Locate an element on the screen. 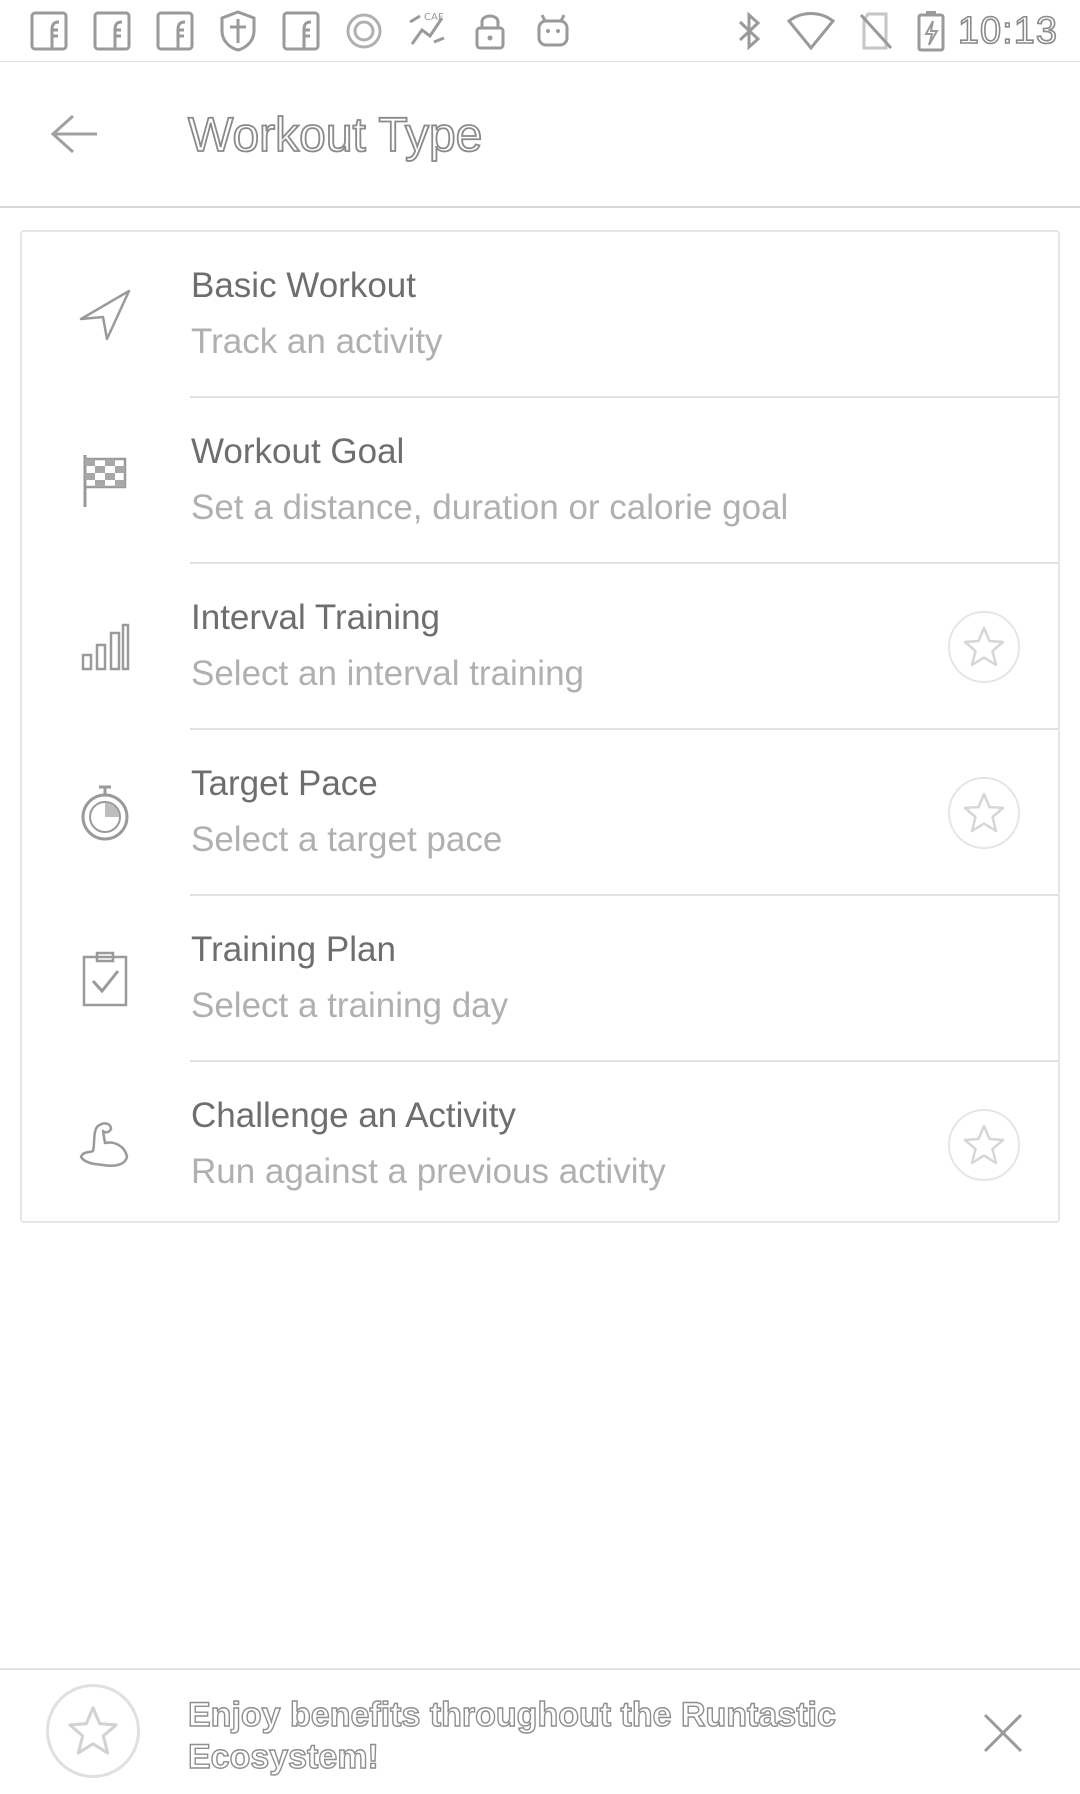 This screenshot has height=1794, width=1080. bluetooth-icon is located at coordinates (749, 31).